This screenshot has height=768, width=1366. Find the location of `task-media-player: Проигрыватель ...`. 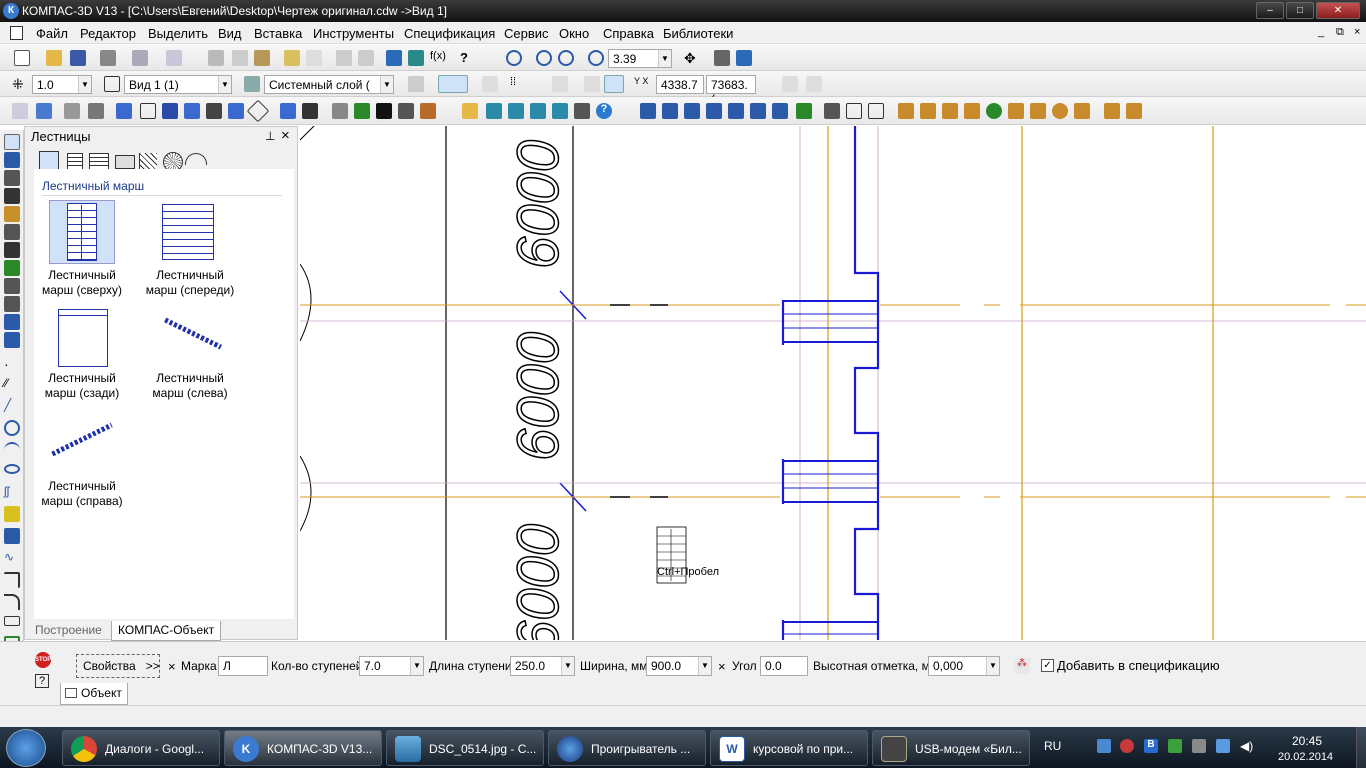

task-media-player: Проигрыватель ... is located at coordinates (627, 748).